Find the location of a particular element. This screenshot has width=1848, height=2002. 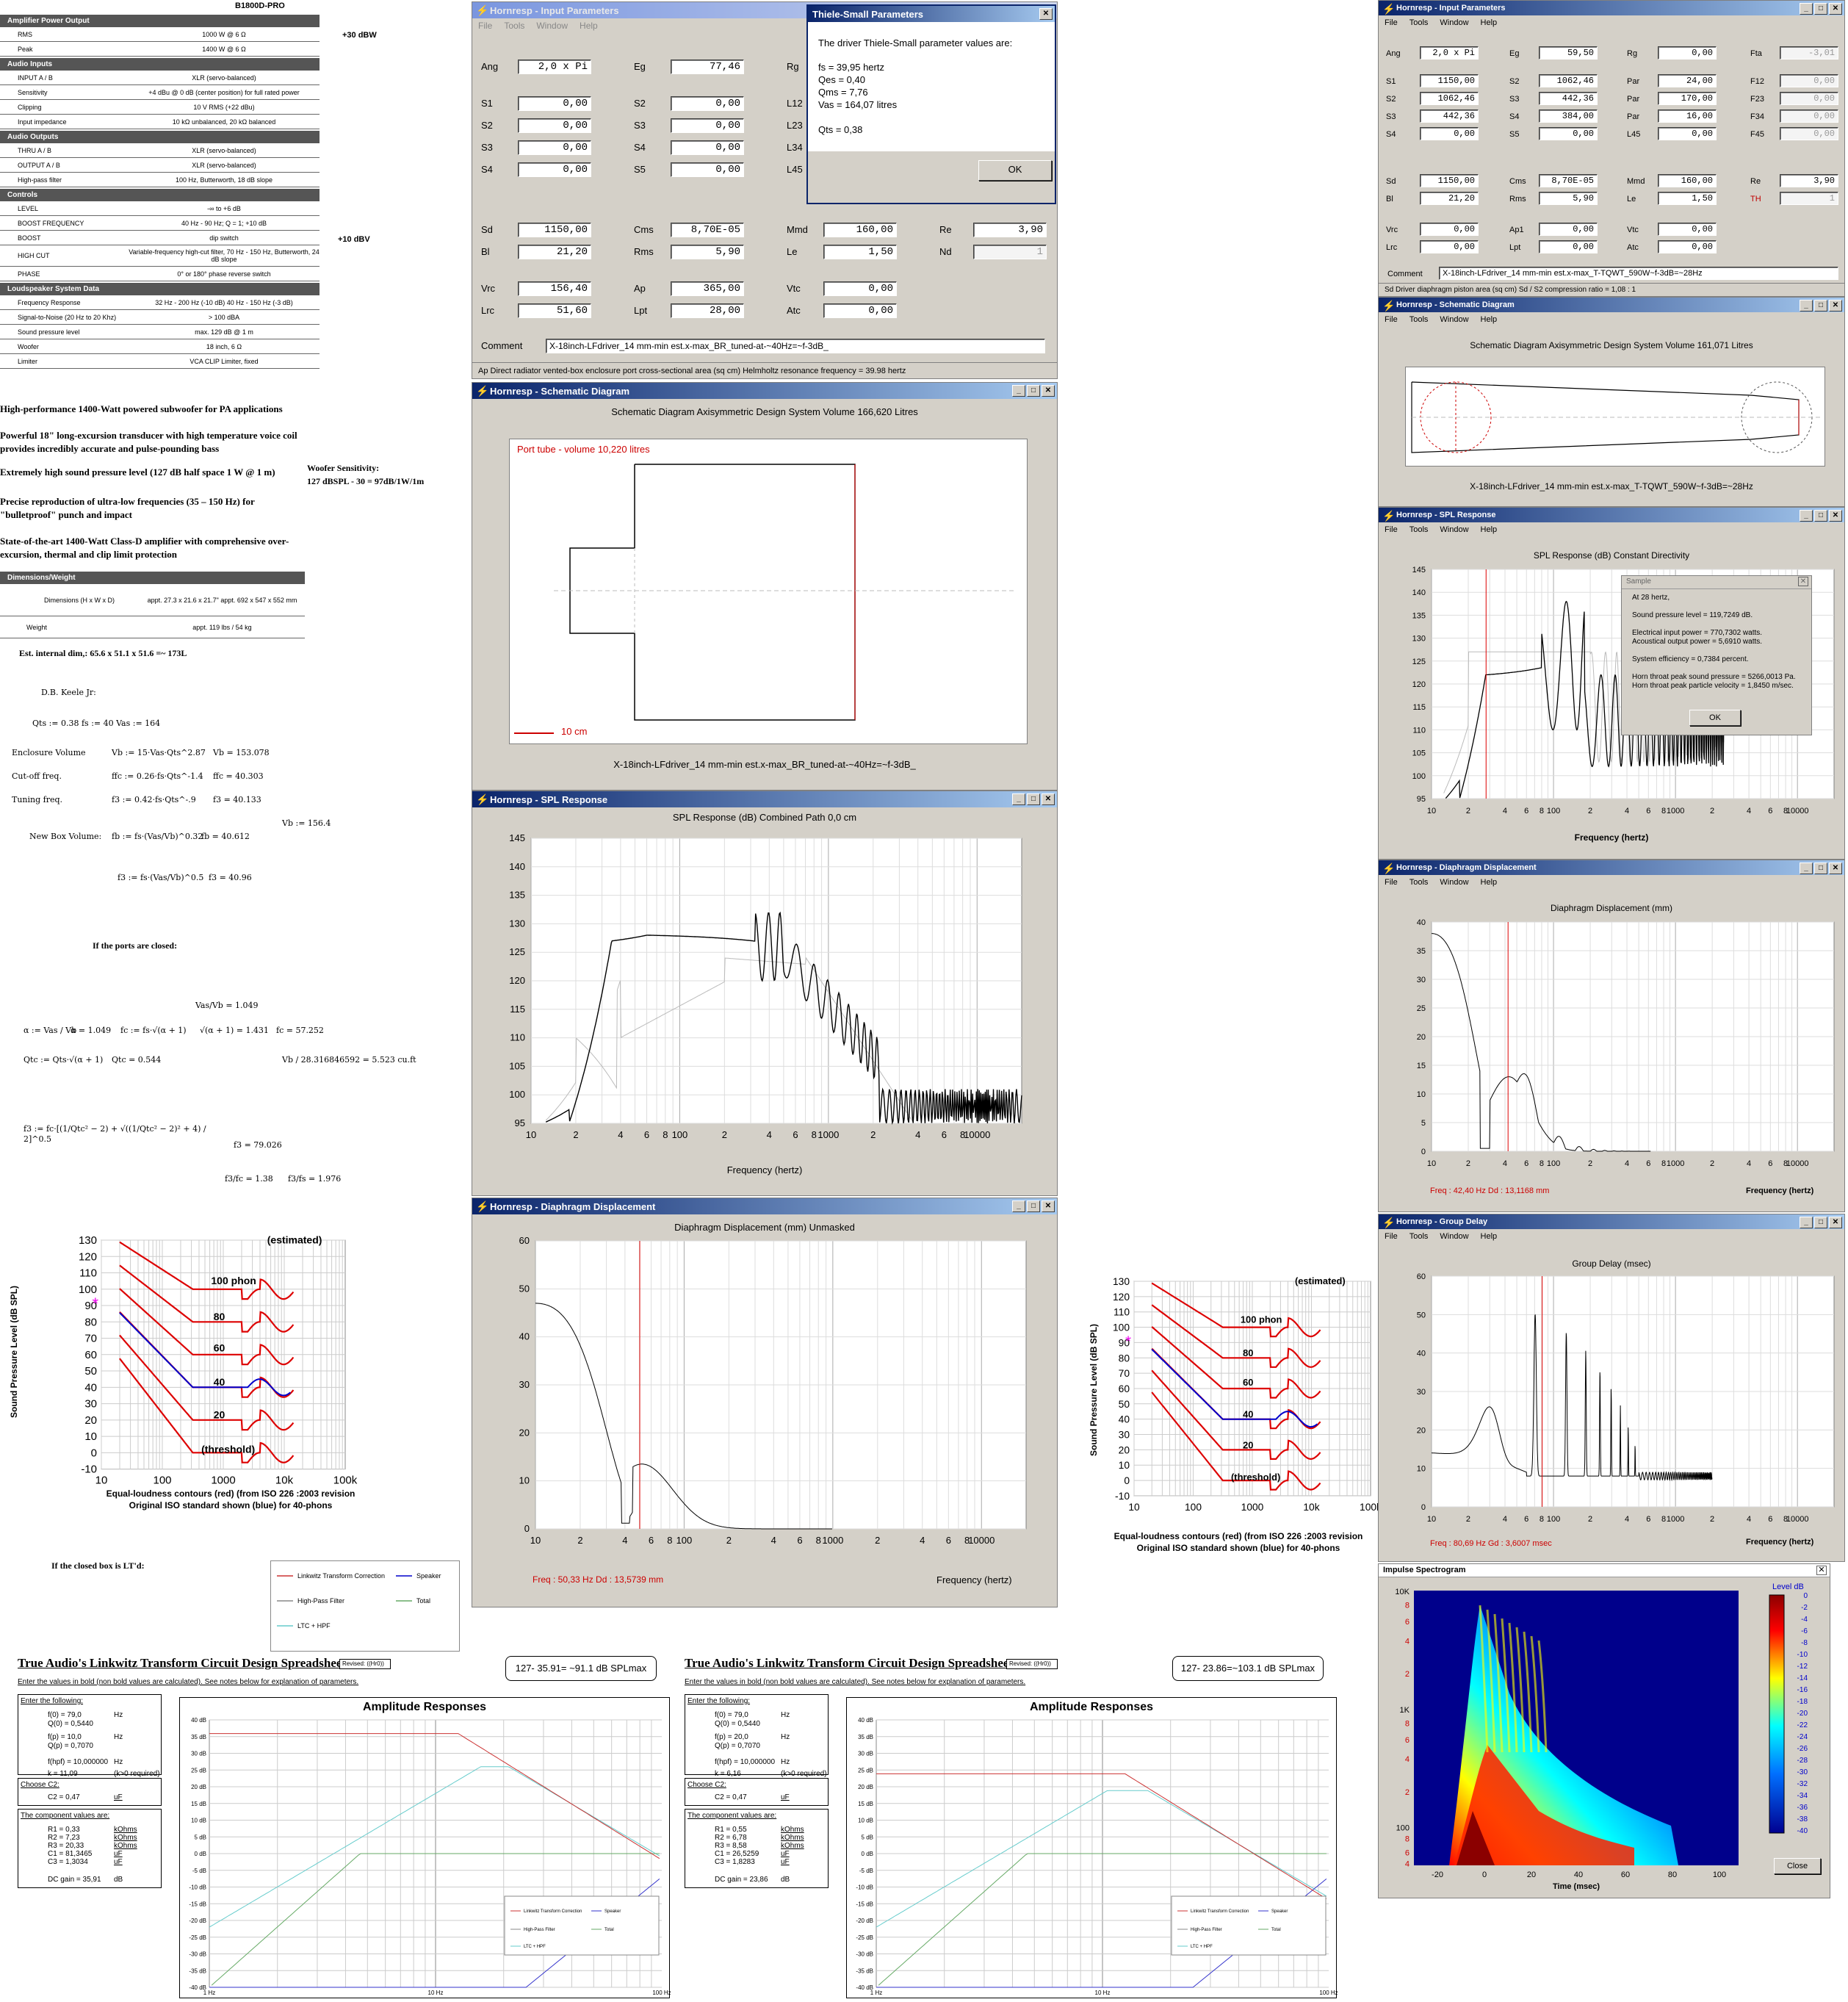

close-button: Close is located at coordinates (1797, 1866).